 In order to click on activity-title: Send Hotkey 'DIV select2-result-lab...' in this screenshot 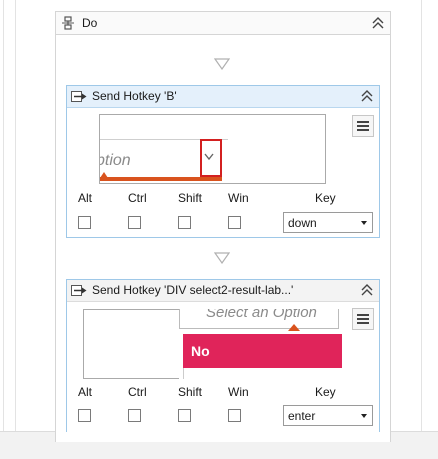, I will do `click(193, 290)`.